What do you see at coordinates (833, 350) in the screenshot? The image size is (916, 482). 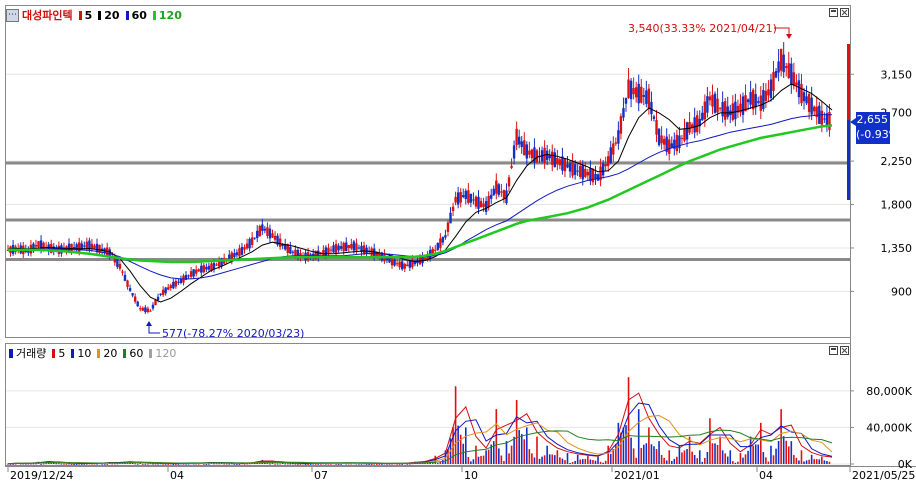 I see `volume-panel-maximize-button` at bounding box center [833, 350].